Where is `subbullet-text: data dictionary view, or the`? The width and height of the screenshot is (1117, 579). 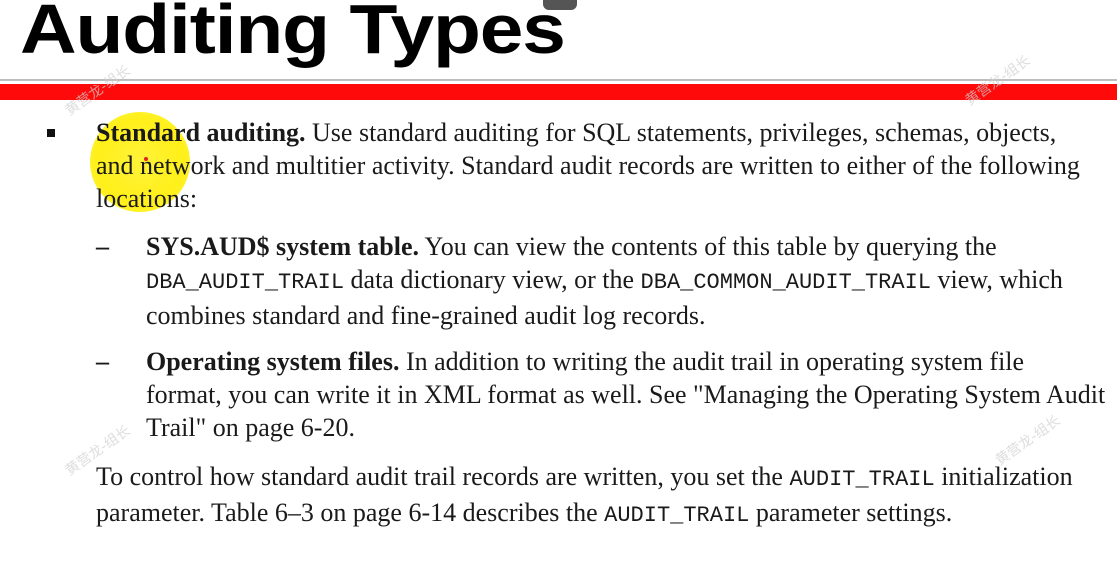 subbullet-text: data dictionary view, or the is located at coordinates (492, 279).